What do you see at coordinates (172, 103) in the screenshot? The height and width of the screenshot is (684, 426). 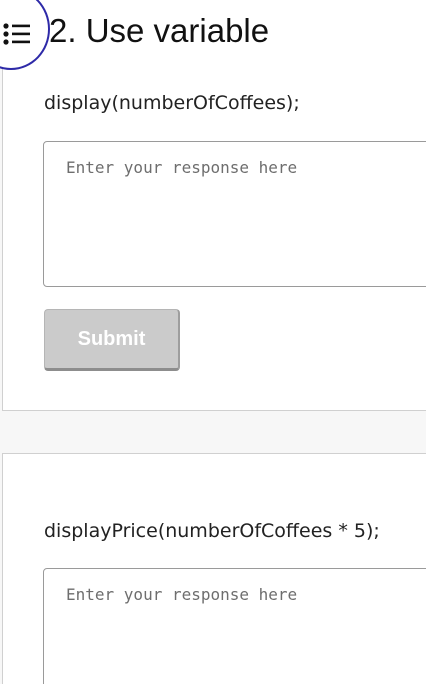 I see `question-prompt: display(numberOfCoffees);` at bounding box center [172, 103].